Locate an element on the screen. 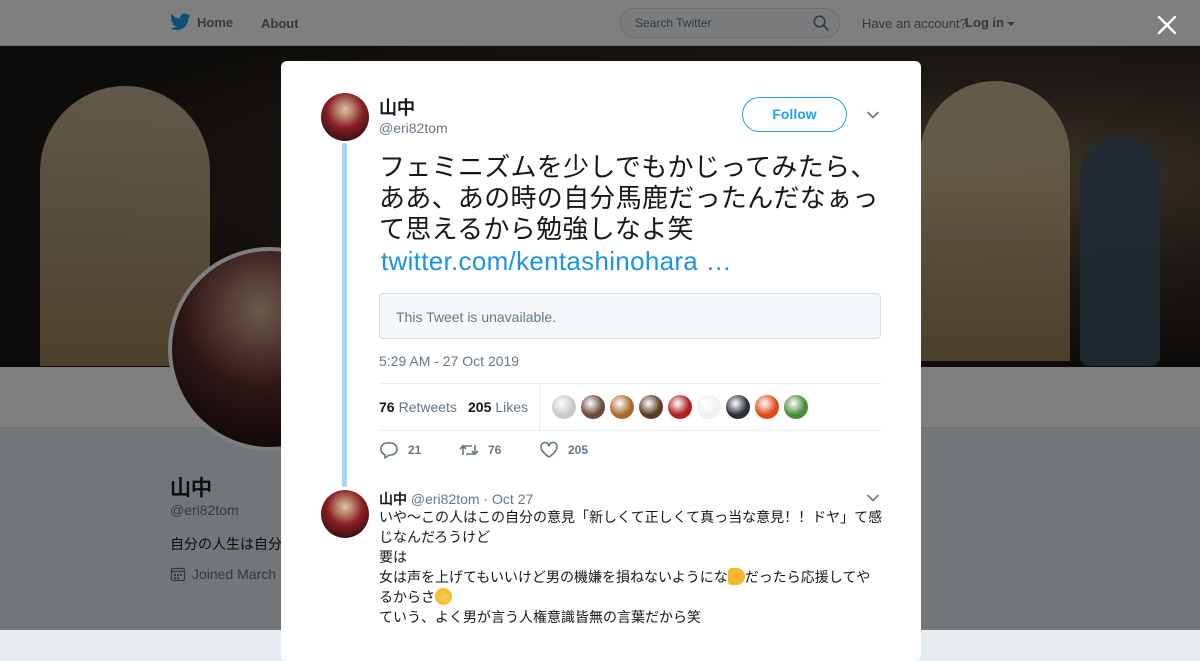 This screenshot has height=661, width=1200. heart-icon is located at coordinates (549, 449).